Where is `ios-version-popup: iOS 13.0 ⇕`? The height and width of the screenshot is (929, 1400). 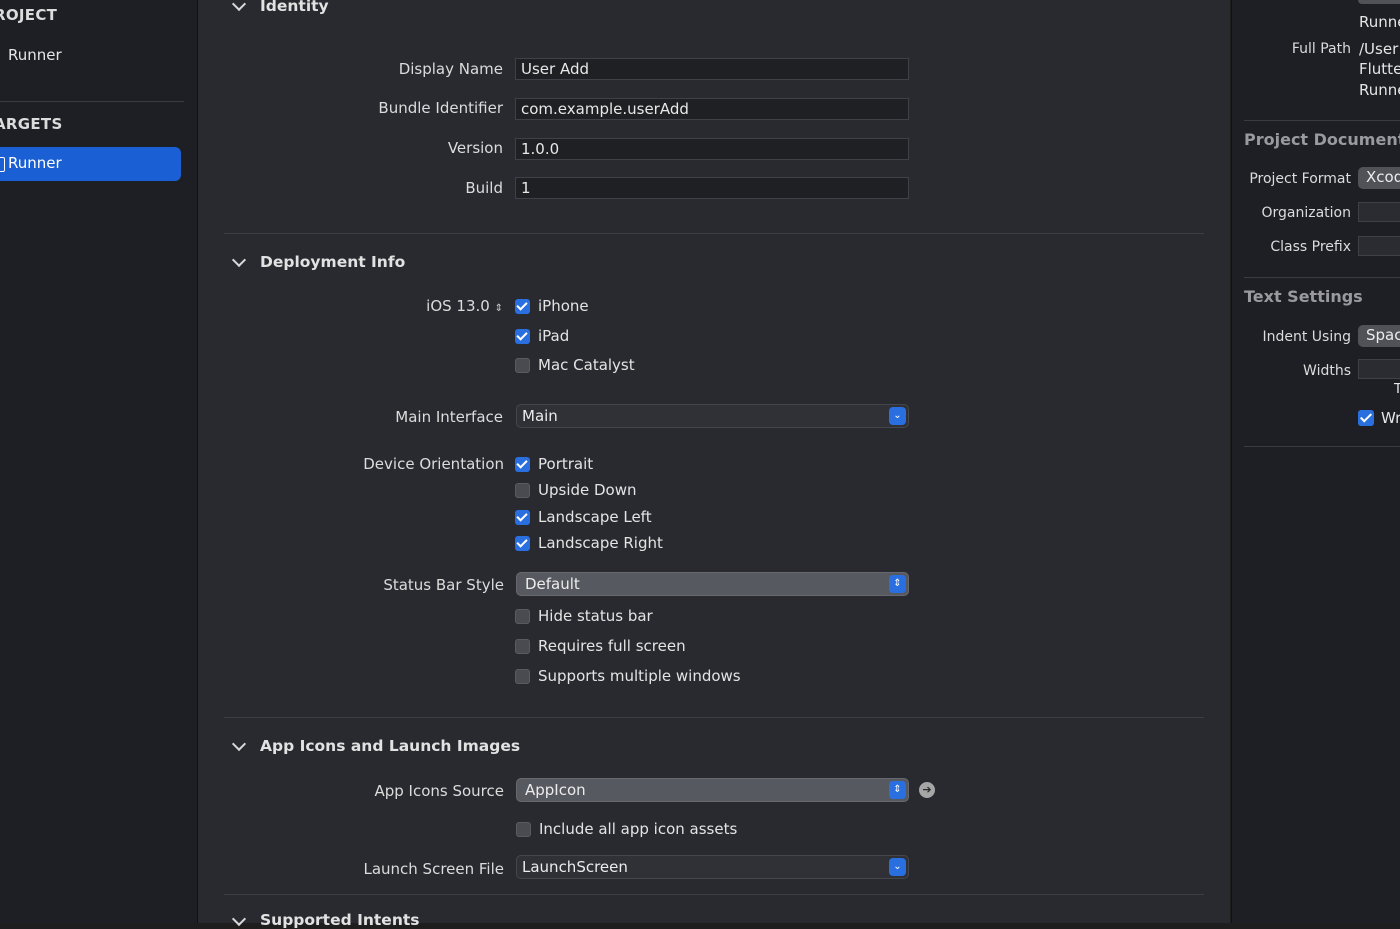
ios-version-popup: iOS 13.0 ⇕ is located at coordinates (464, 306).